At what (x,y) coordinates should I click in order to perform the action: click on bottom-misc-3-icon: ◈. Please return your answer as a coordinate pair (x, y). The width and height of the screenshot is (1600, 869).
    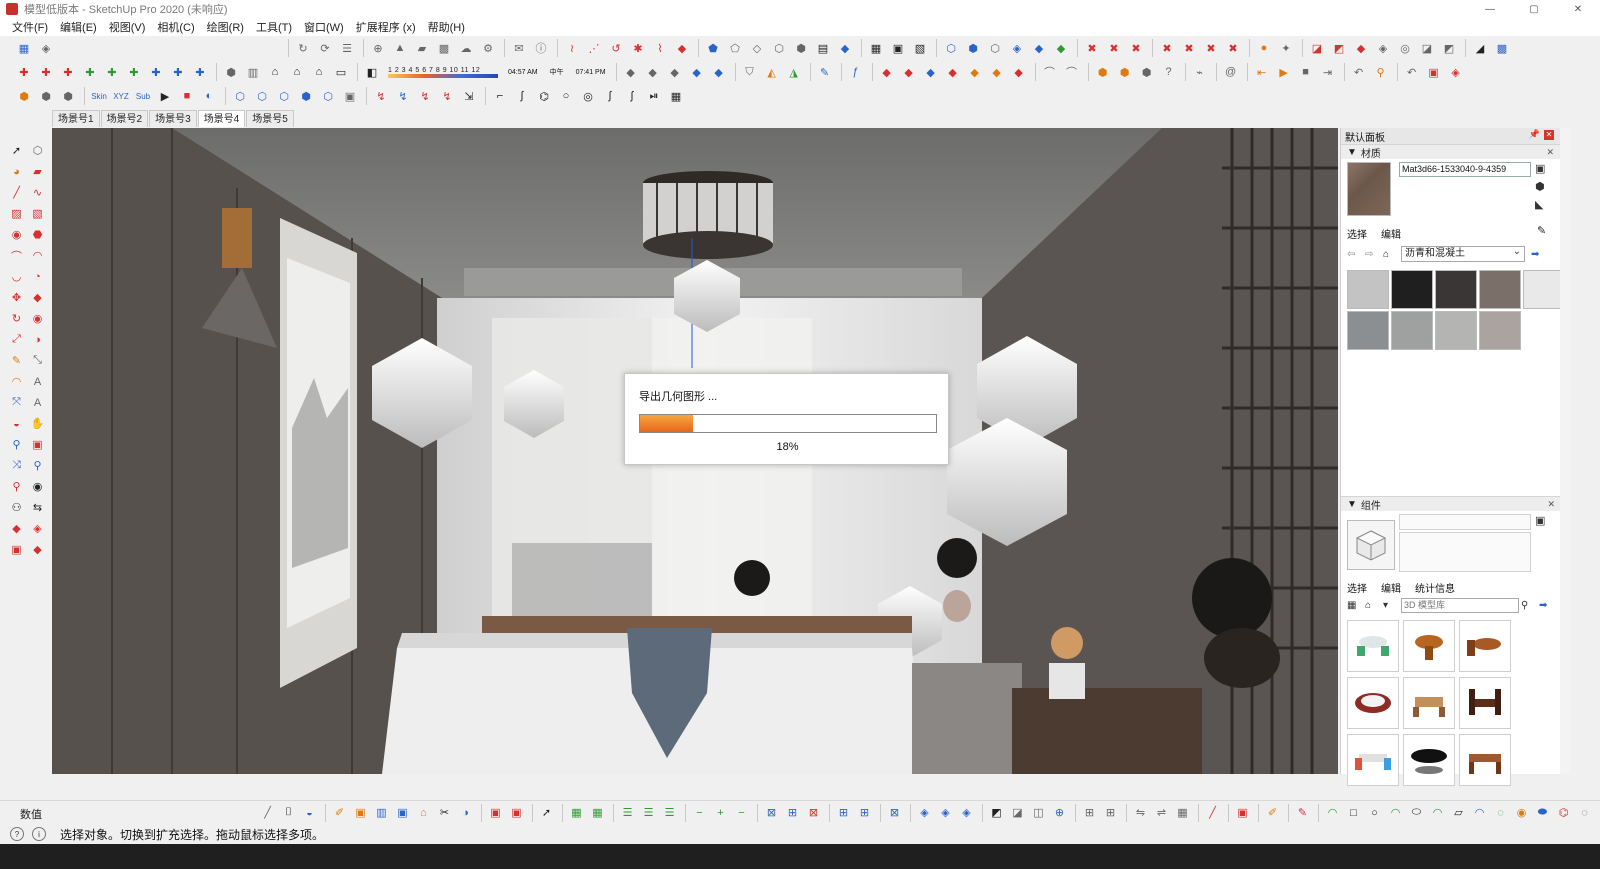
    Looking at the image, I should click on (966, 812).